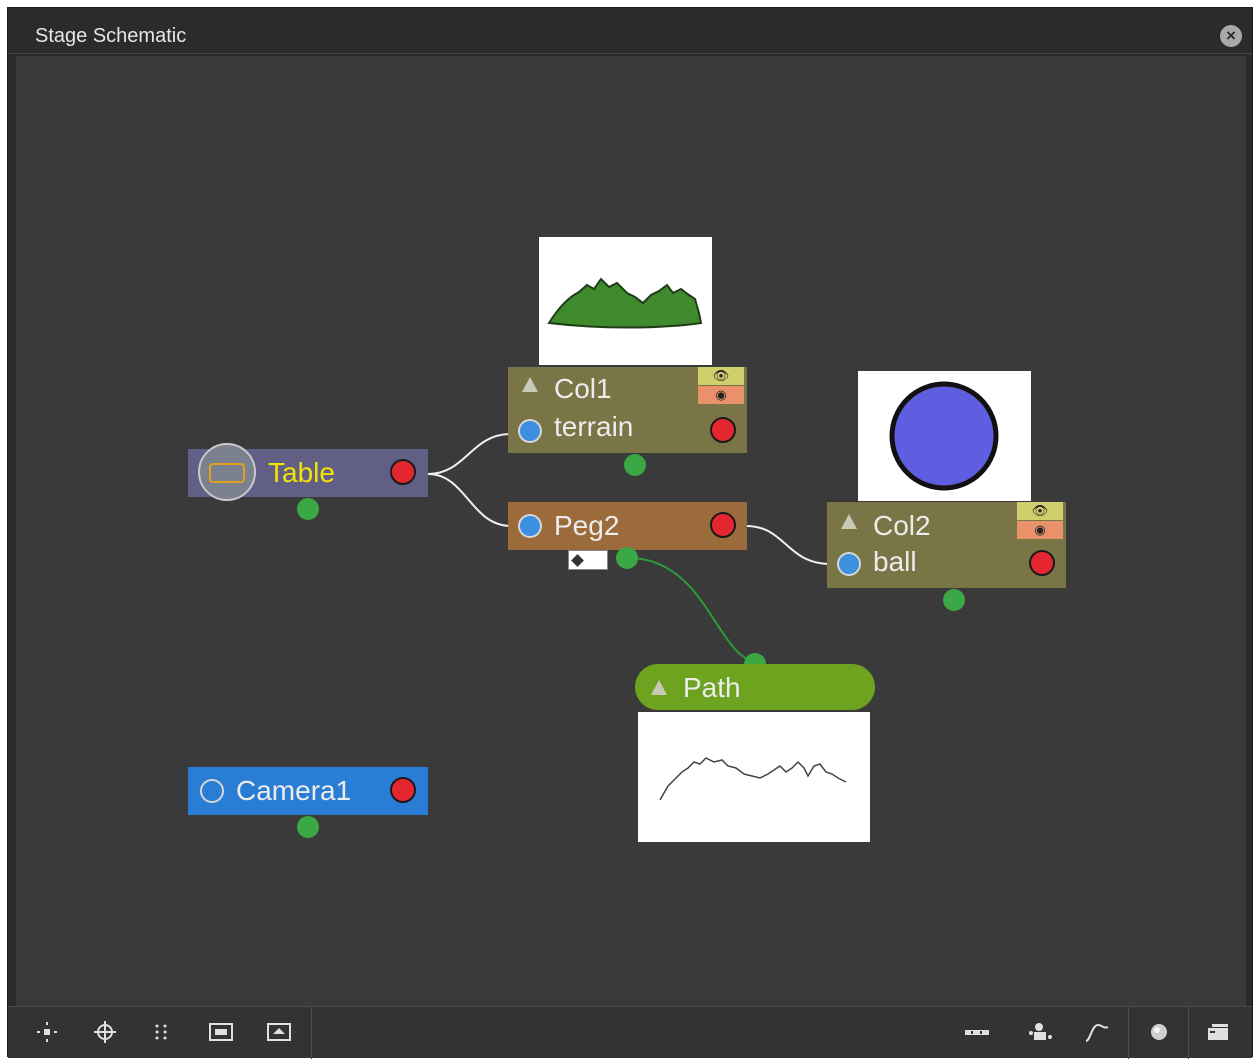  Describe the element at coordinates (301, 473) in the screenshot. I see `table-label: Table` at that location.